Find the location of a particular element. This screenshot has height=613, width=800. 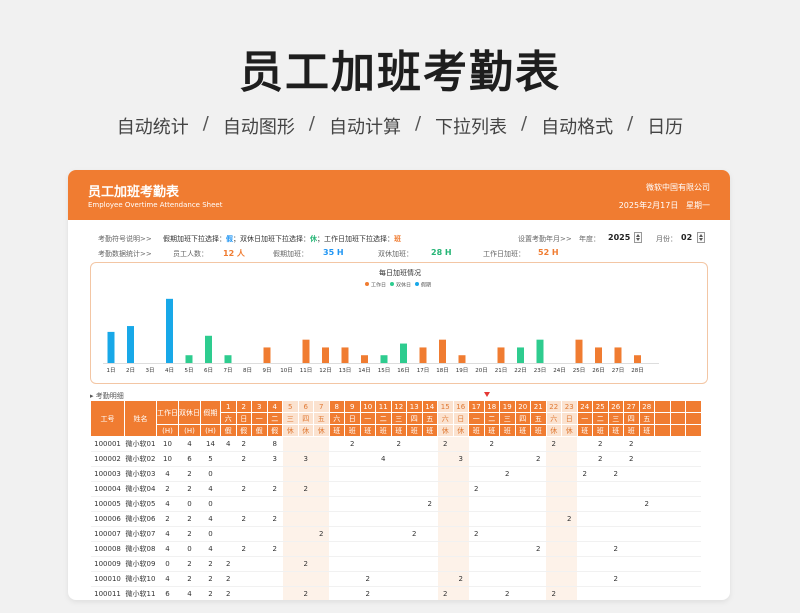

day-cell: 4 is located at coordinates (228, 444).